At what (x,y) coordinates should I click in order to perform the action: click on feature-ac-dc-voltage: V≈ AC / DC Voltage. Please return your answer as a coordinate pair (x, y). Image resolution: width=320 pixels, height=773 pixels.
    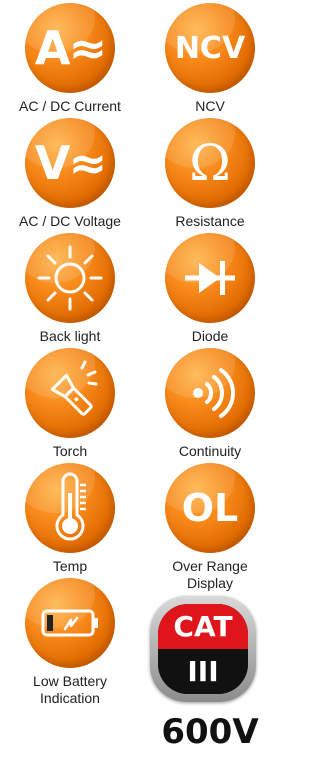
    Looking at the image, I should click on (70, 174).